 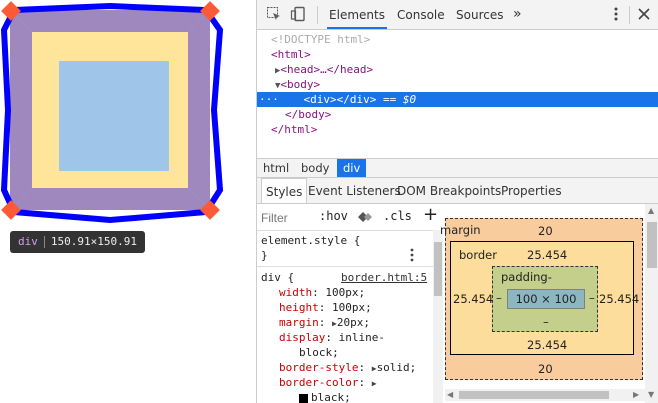 What do you see at coordinates (384, 277) in the screenshot?
I see `rule-source-link: border.html:5` at bounding box center [384, 277].